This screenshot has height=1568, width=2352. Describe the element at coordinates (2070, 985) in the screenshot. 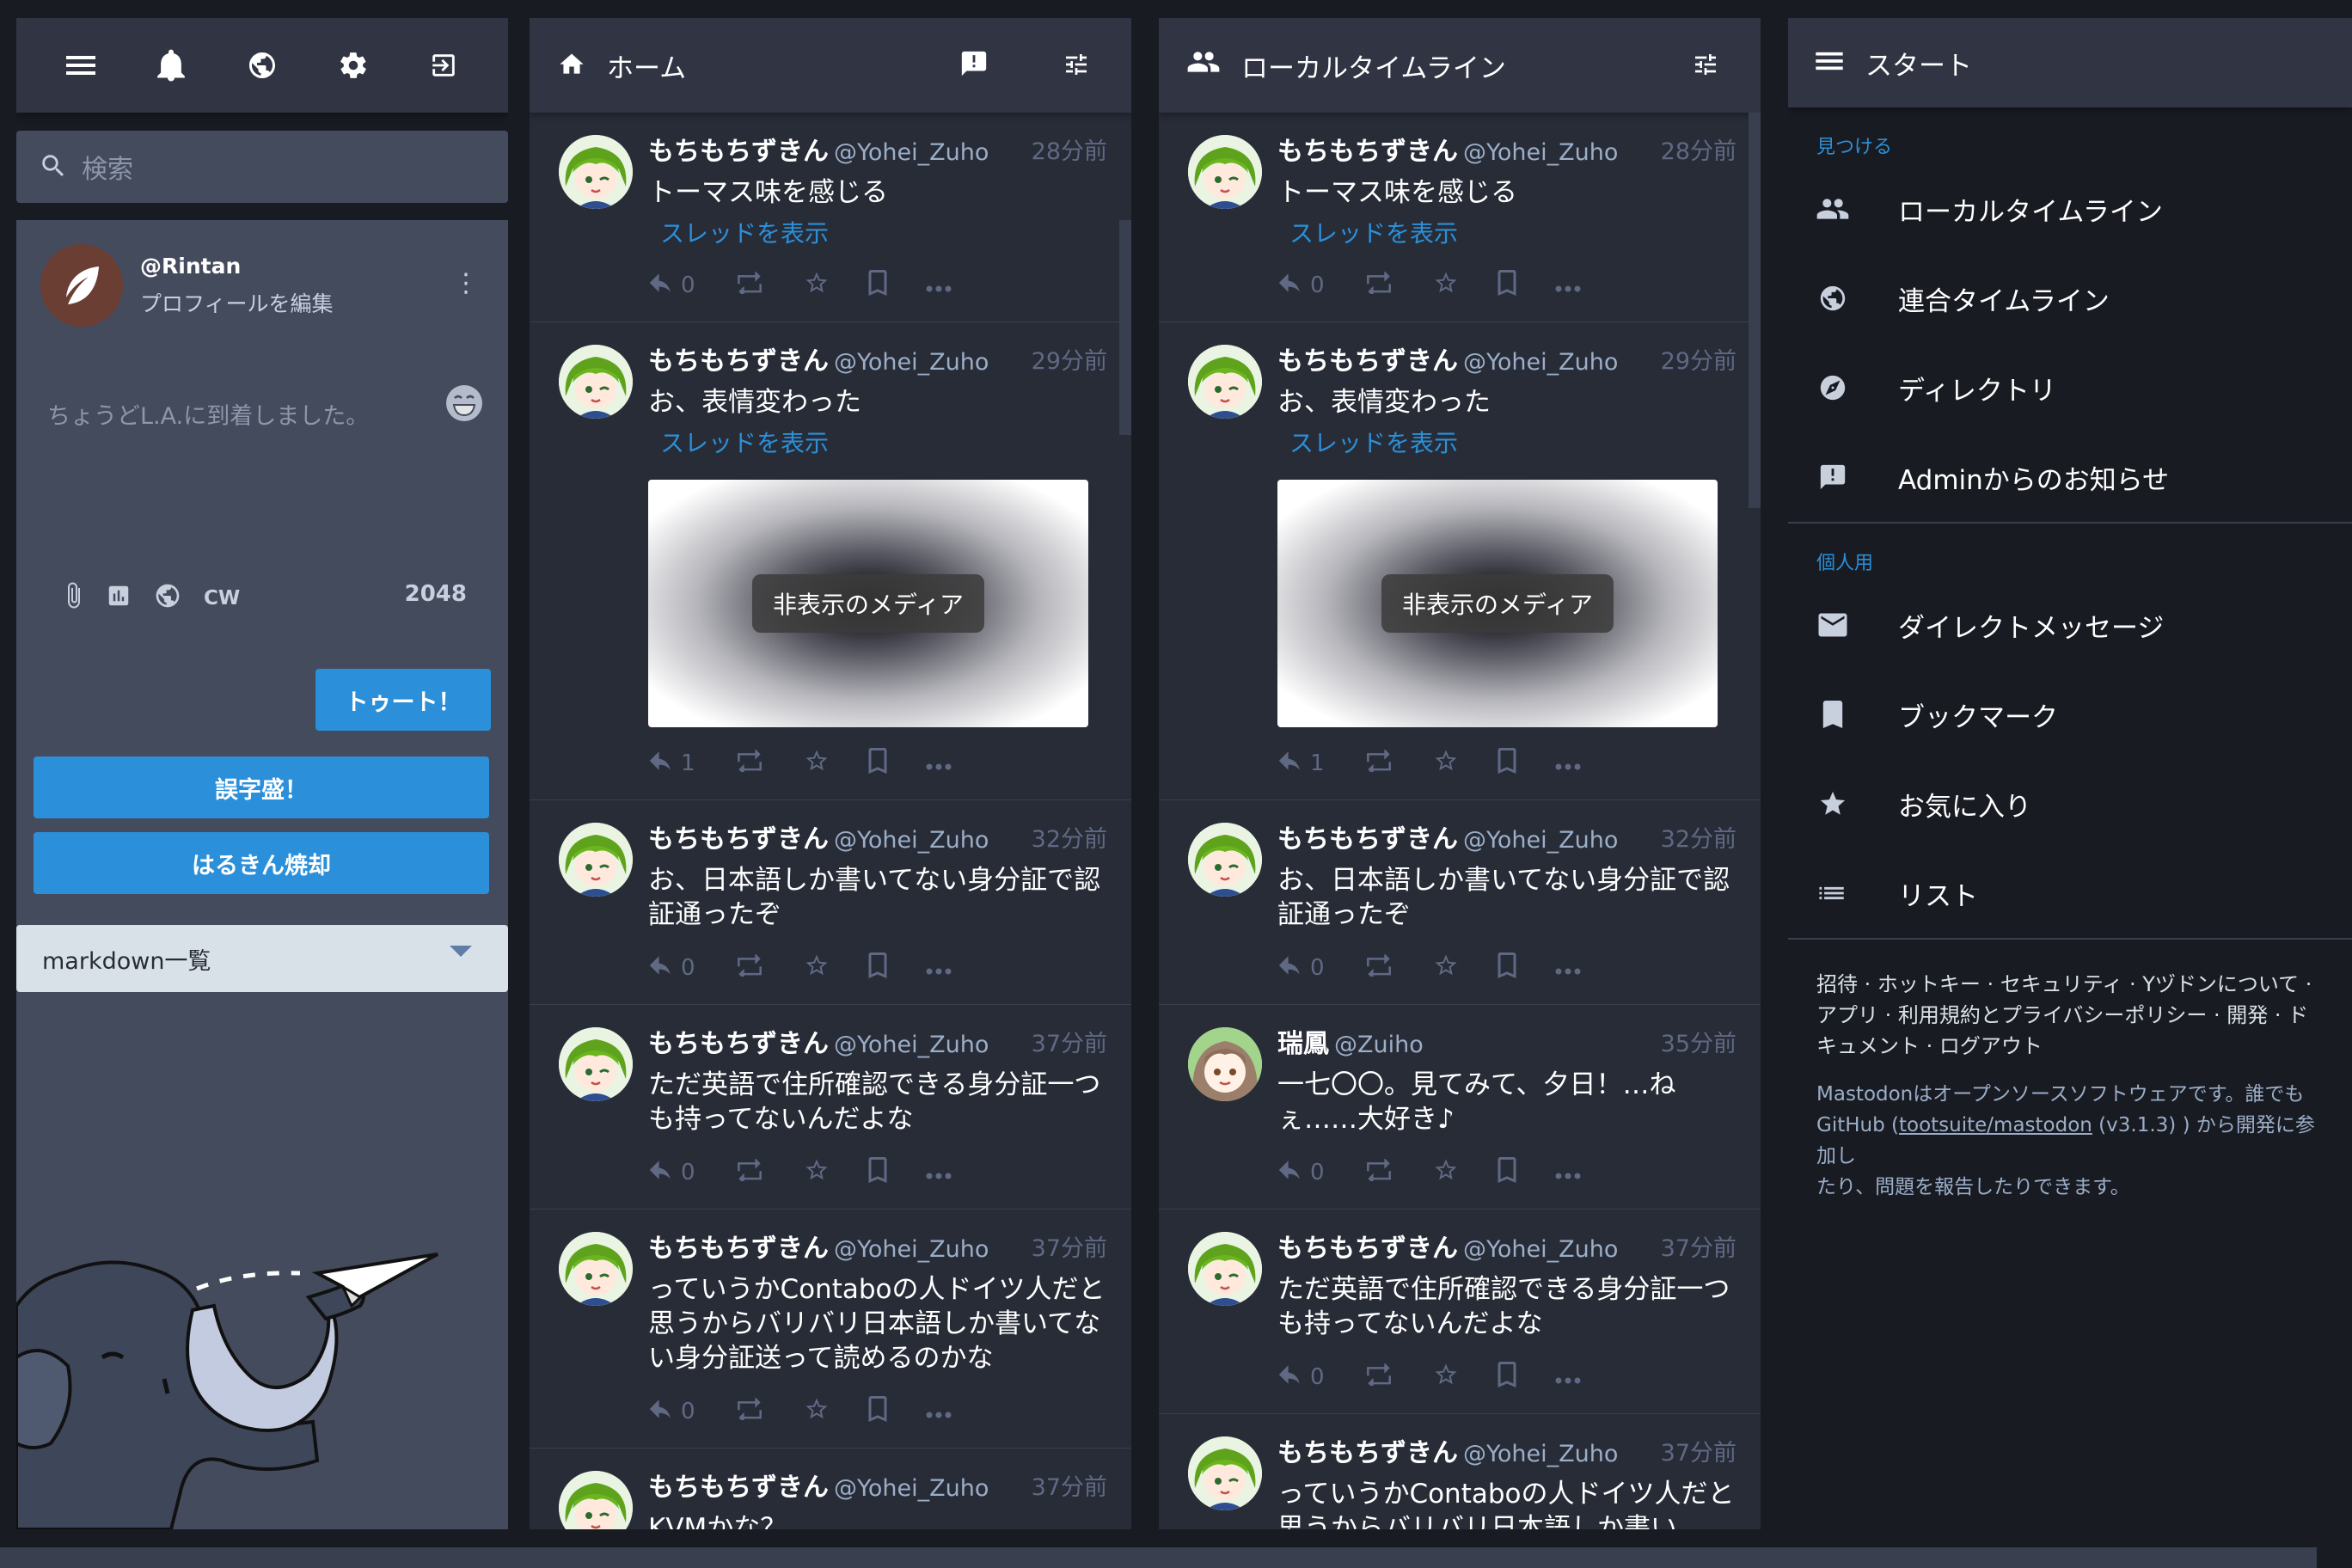

I see `footer-links-line: 招待 · ホットキー · セキュリティ · Yヅドンについて ·` at that location.